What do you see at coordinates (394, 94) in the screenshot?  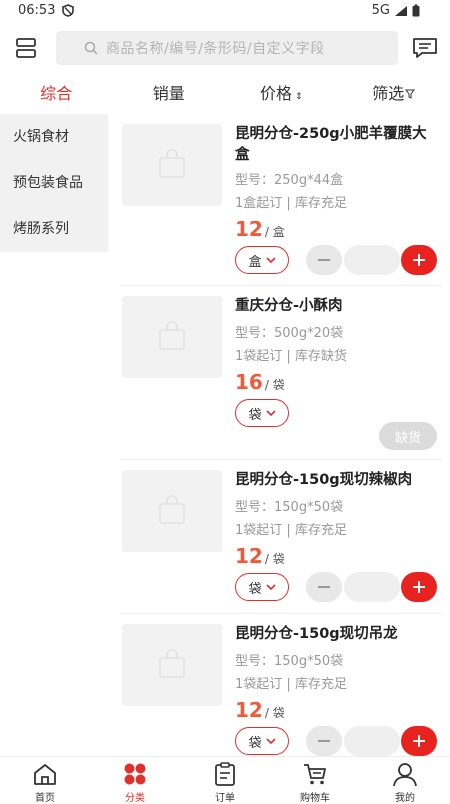 I see `sort-tab-filter: 筛选` at bounding box center [394, 94].